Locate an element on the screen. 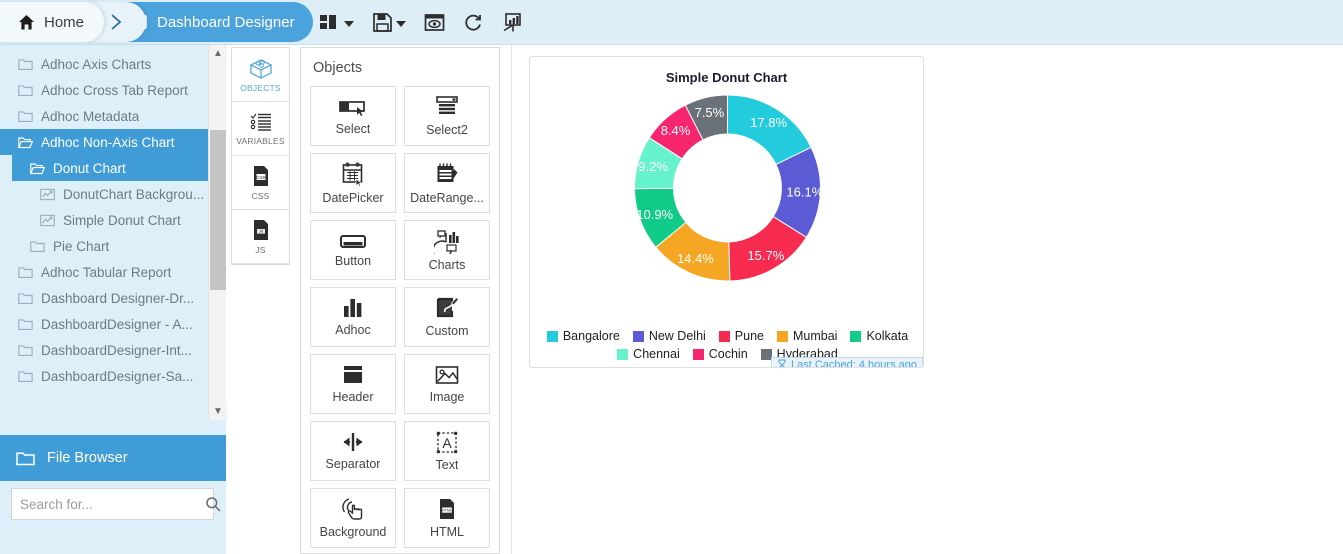 The image size is (1343, 554). tree-item-adhoc-tabular-report: Adhoc Tabular Report is located at coordinates (113, 272).